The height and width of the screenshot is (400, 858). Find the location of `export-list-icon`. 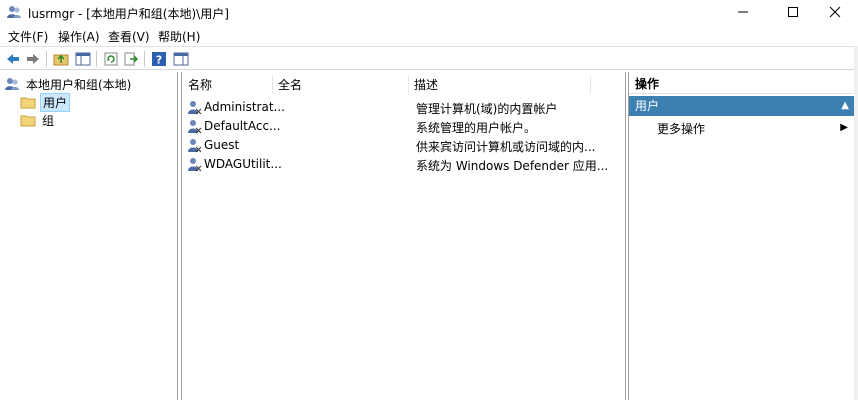

export-list-icon is located at coordinates (131, 59).